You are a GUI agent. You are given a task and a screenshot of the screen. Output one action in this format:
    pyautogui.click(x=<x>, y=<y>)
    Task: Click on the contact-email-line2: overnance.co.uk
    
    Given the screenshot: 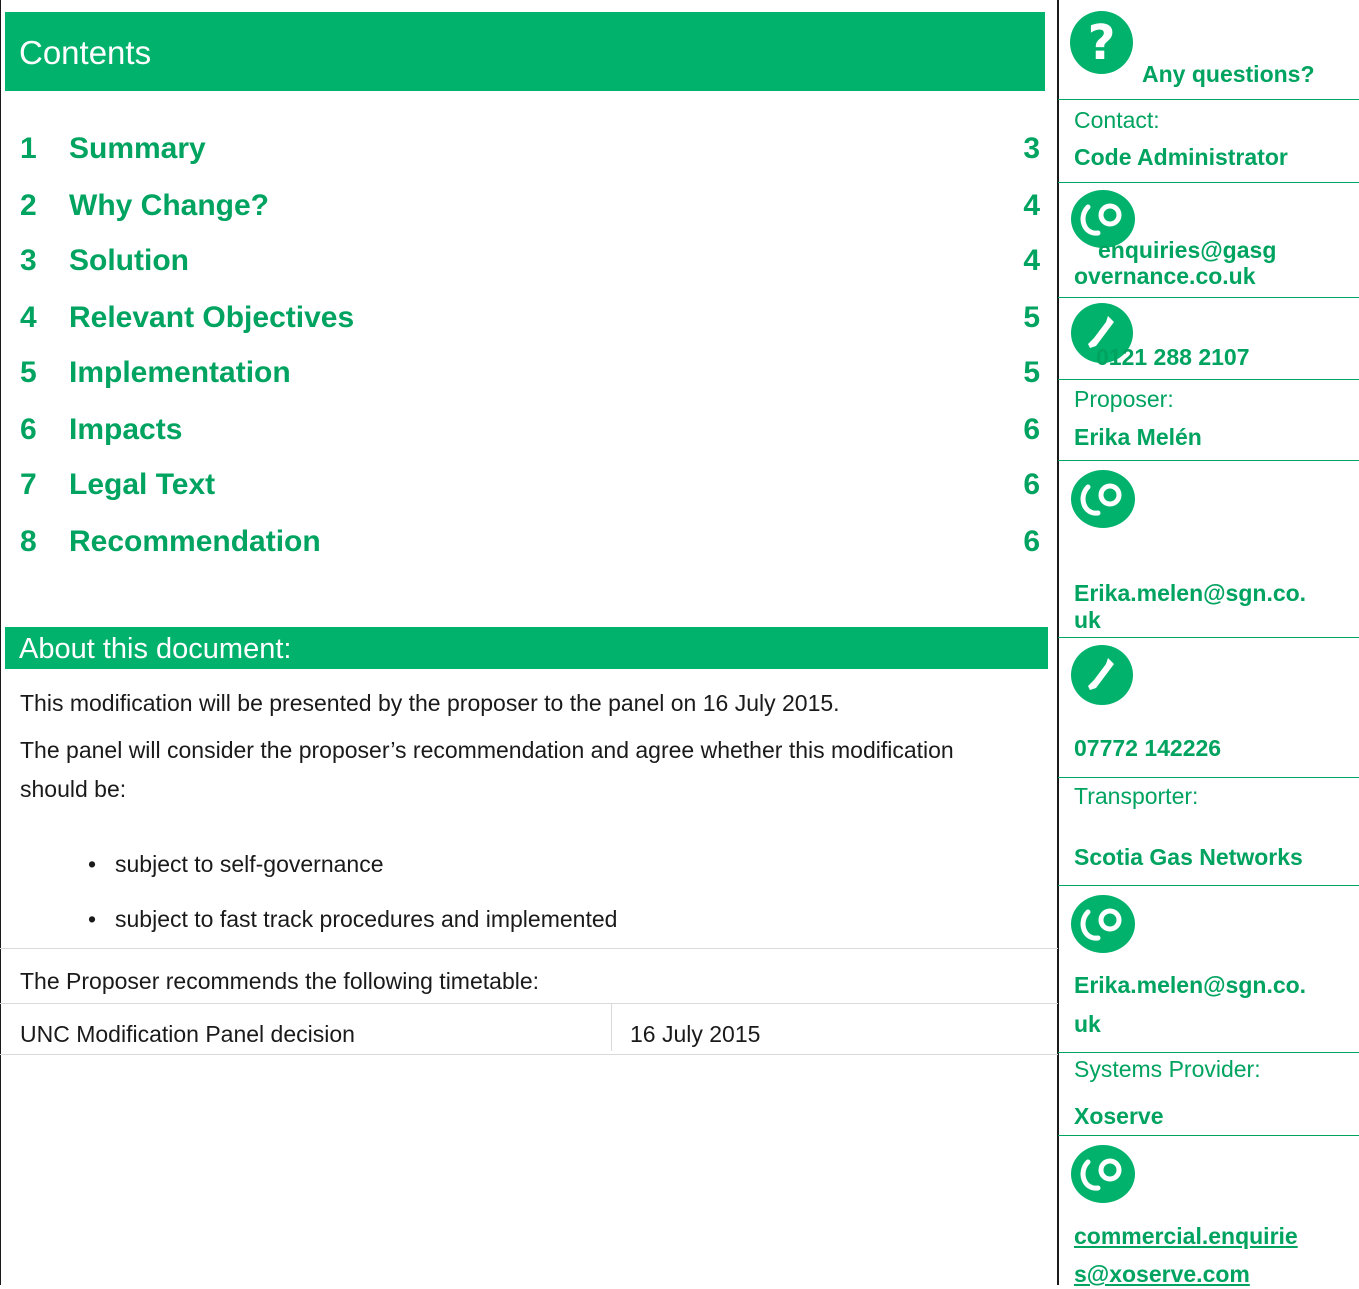 What is the action you would take?
    pyautogui.click(x=1165, y=276)
    